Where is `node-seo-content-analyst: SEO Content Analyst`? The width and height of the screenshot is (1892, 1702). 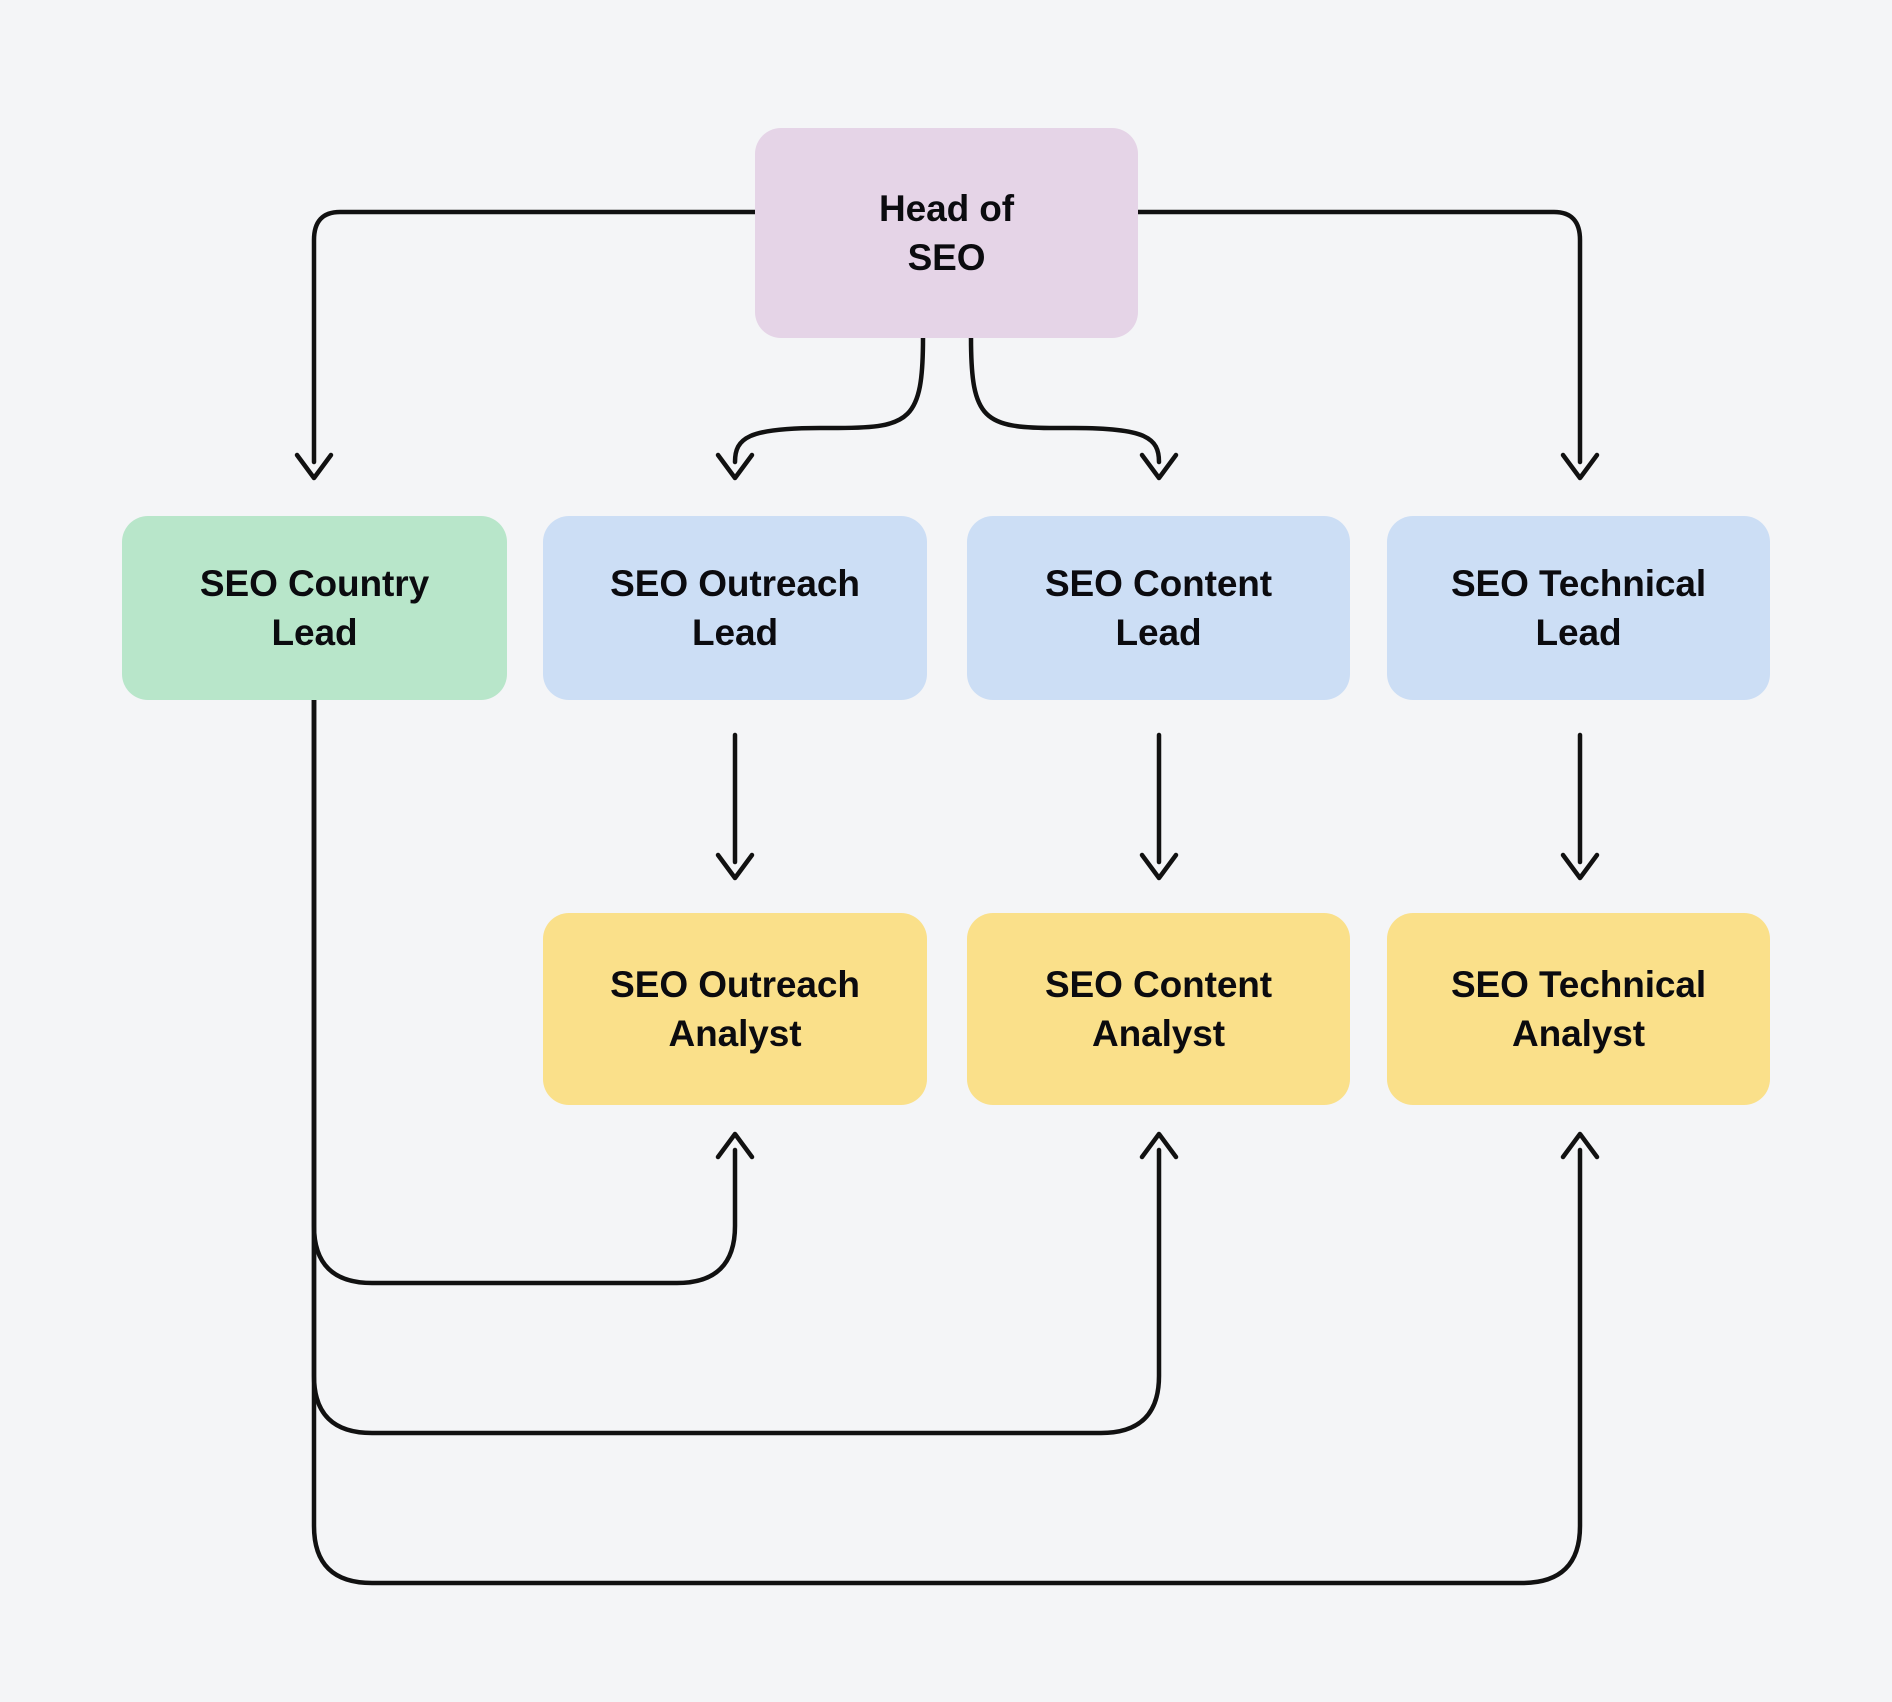 node-seo-content-analyst: SEO Content Analyst is located at coordinates (1158, 1009).